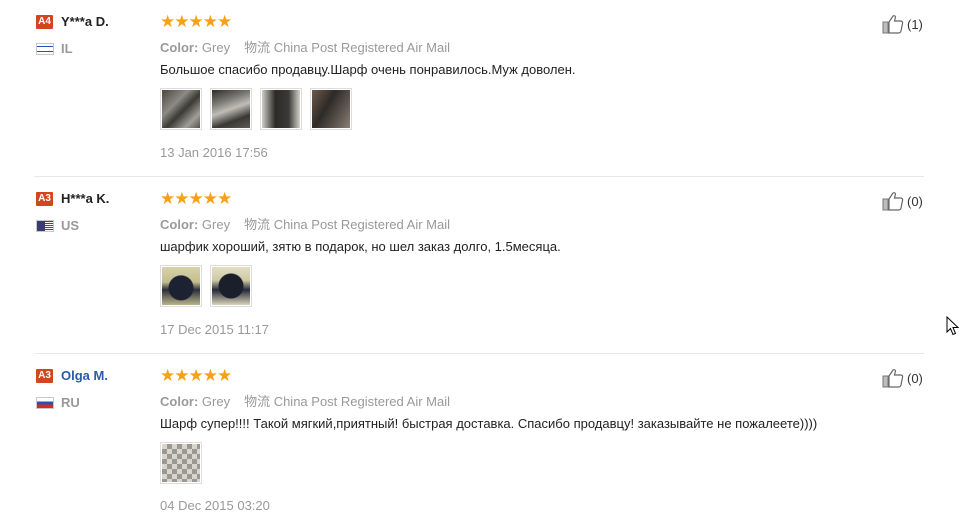 Image resolution: width=960 pixels, height=525 pixels. I want to click on helpful-count: (1), so click(915, 24).